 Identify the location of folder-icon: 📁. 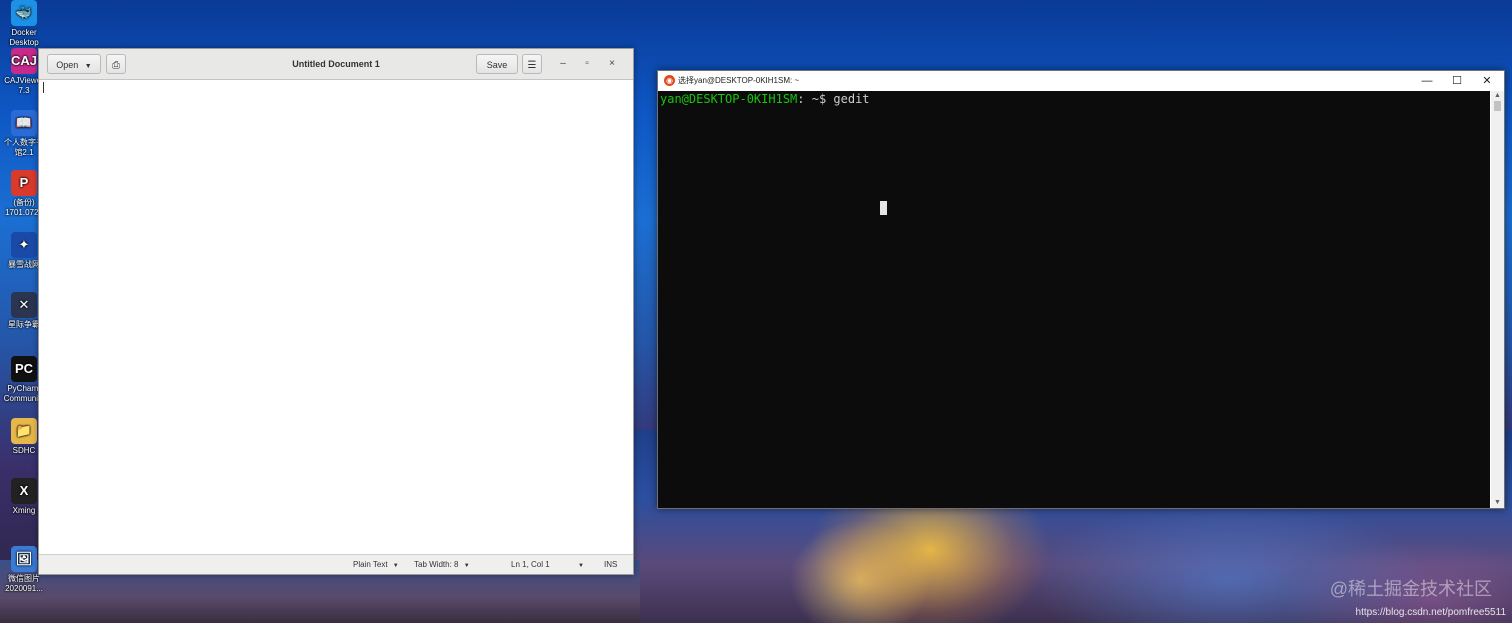
(24, 431).